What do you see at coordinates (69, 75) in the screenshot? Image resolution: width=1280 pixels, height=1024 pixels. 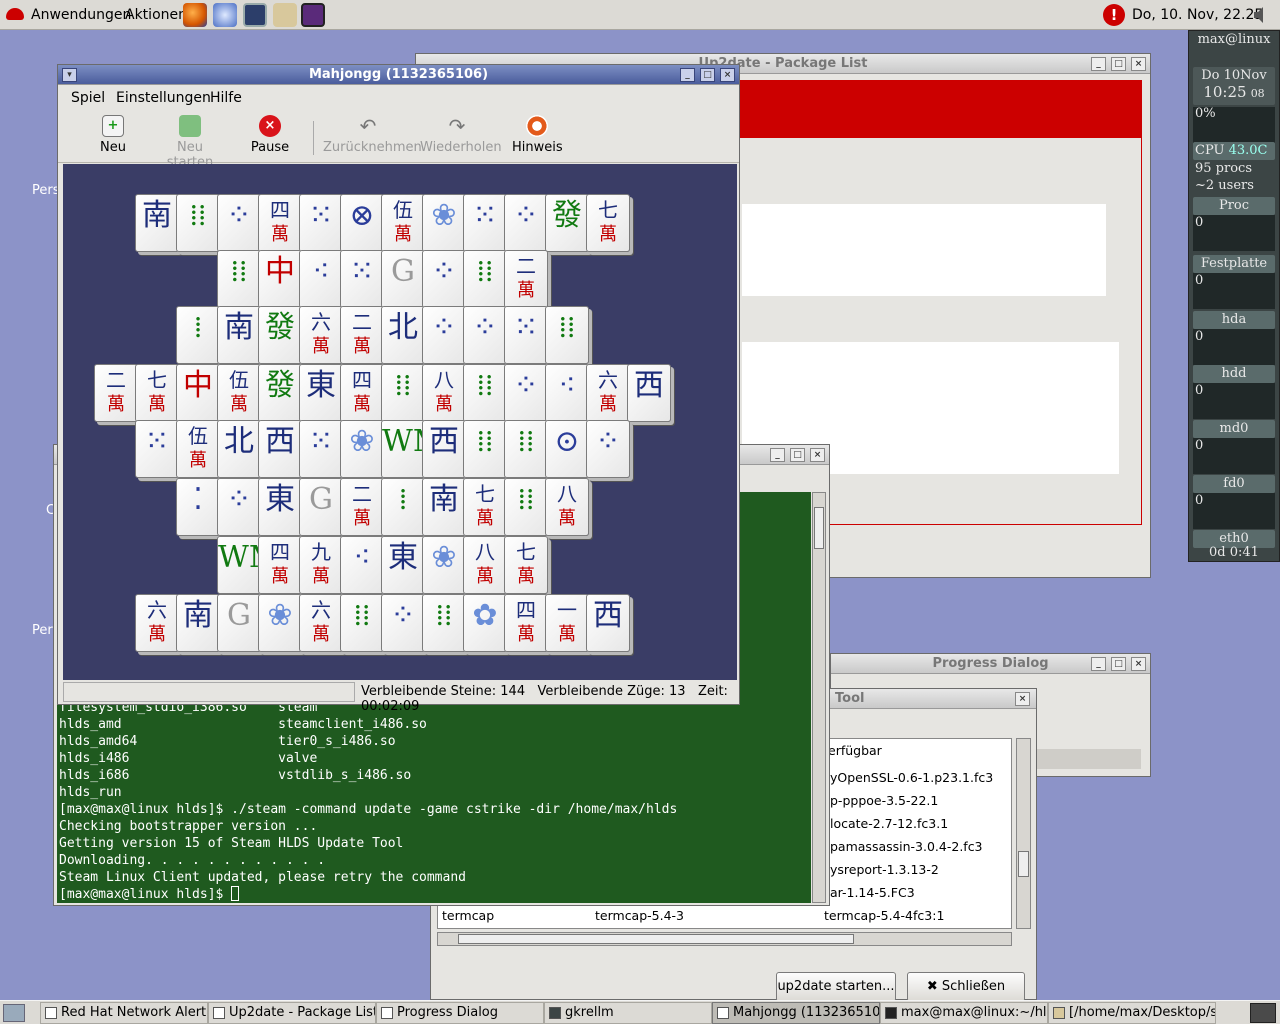 I see `window-menu-button: ▾` at bounding box center [69, 75].